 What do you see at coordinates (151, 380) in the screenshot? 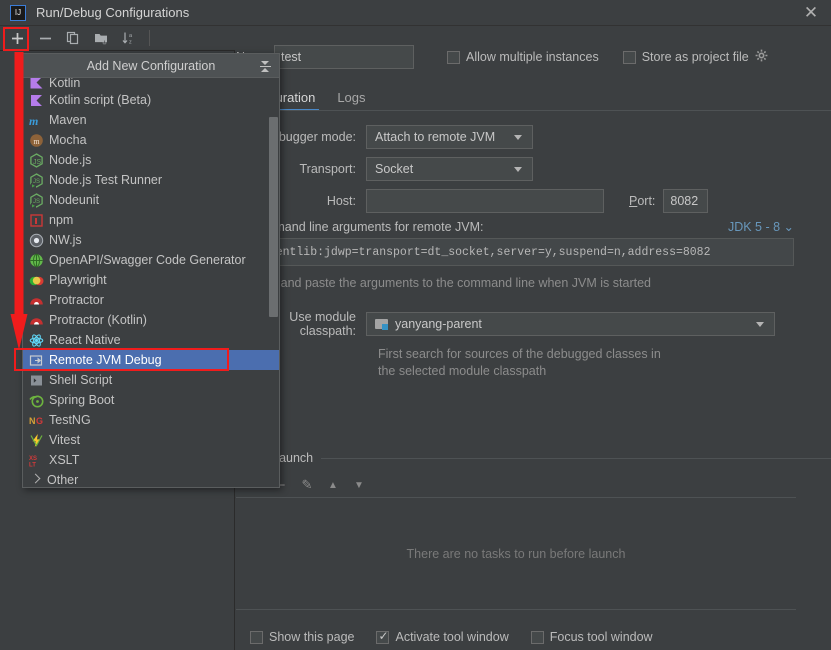
I see `list-item-shell-script: Shell Script` at bounding box center [151, 380].